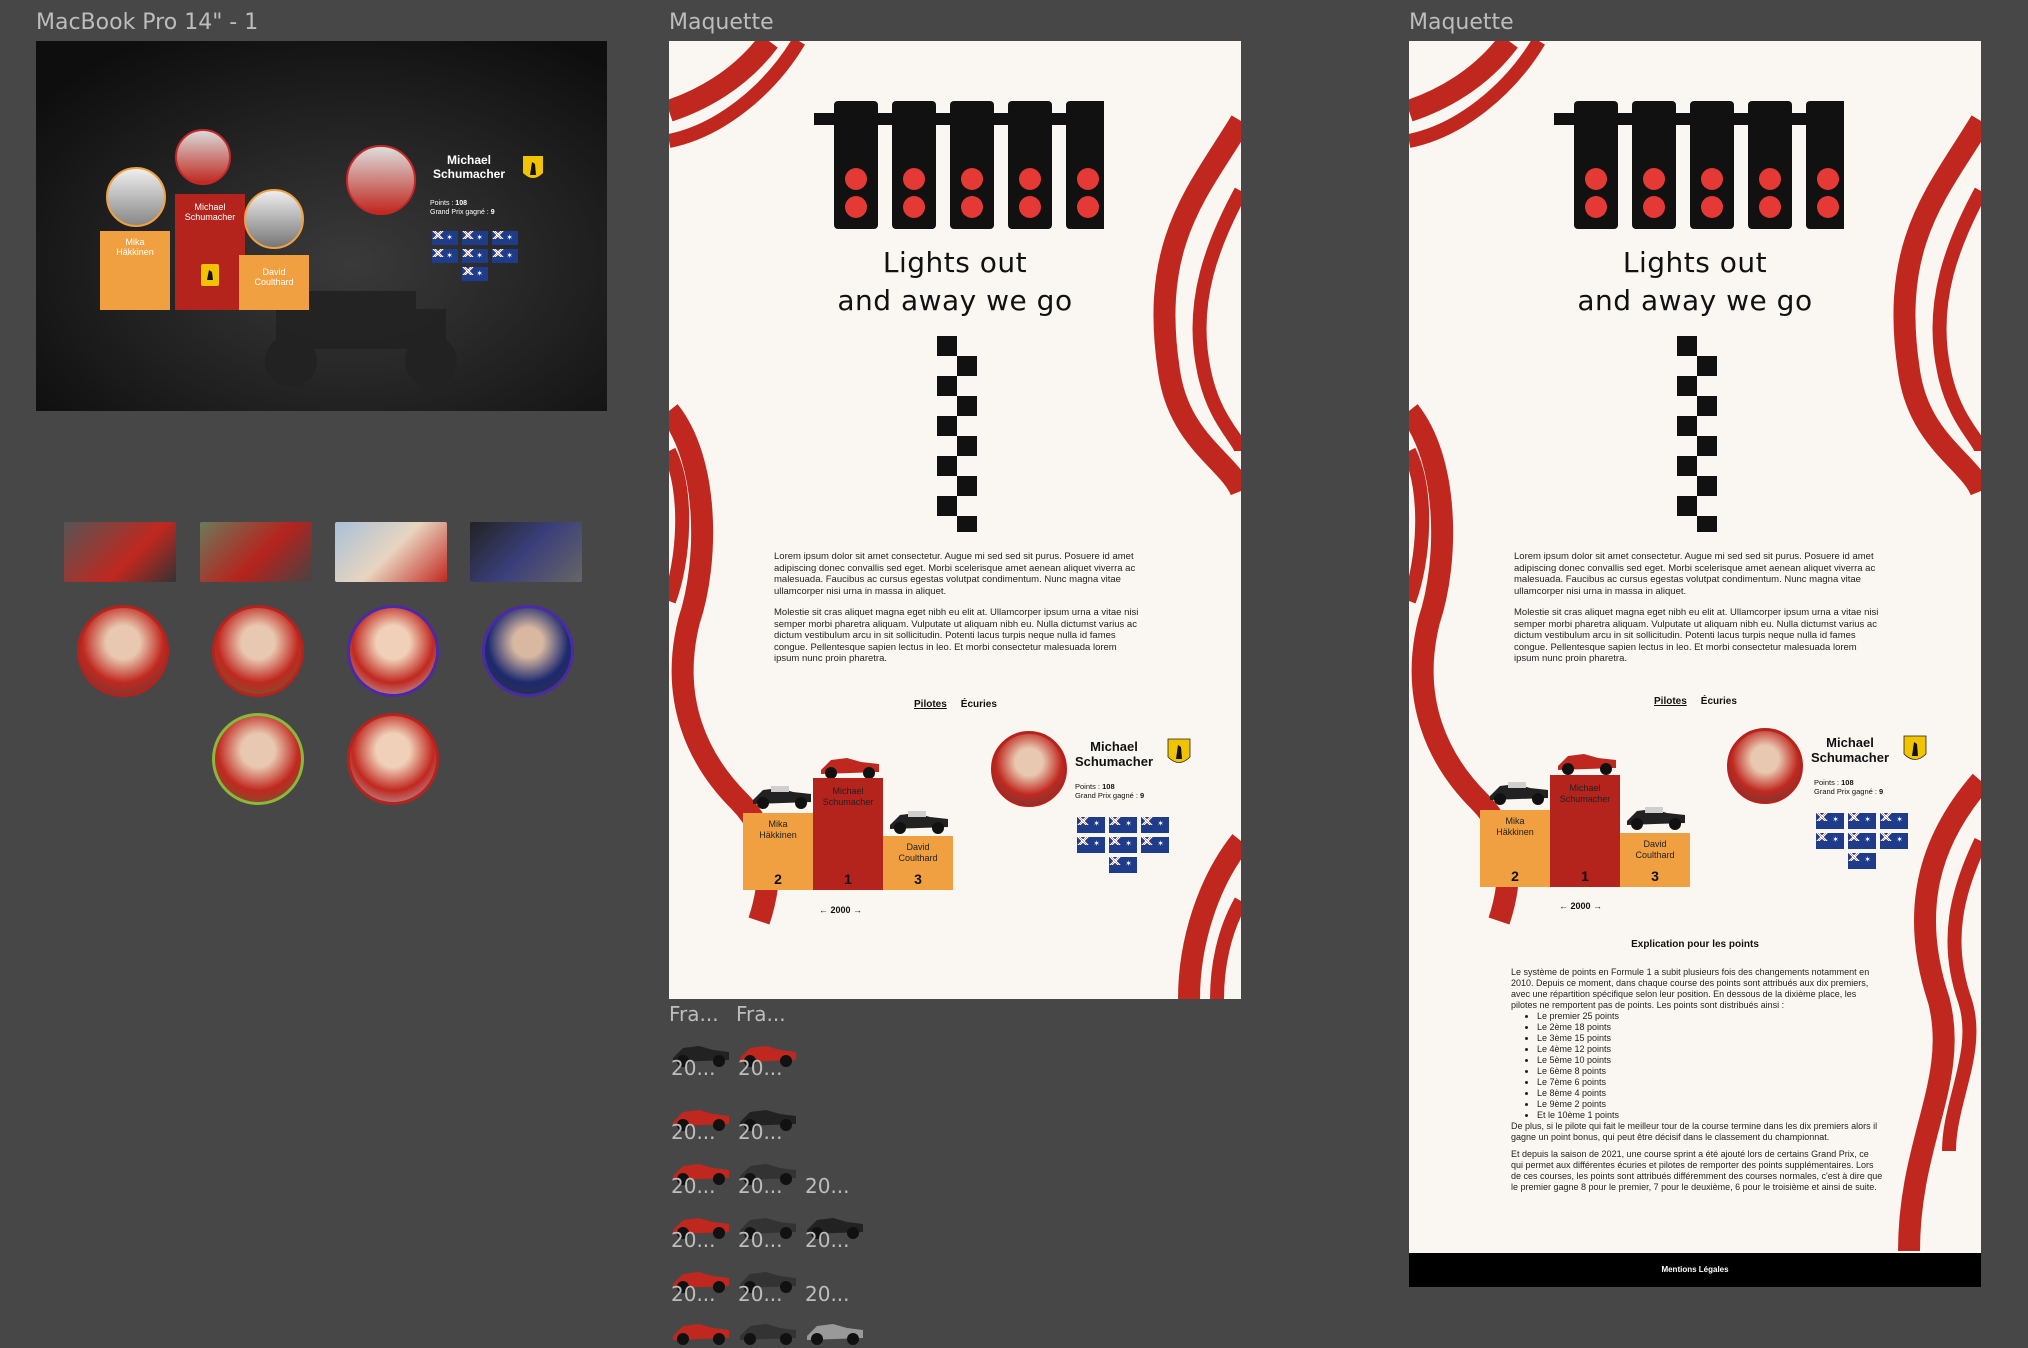  What do you see at coordinates (1655, 849) in the screenshot?
I see `podium-third-name: David Coulthard` at bounding box center [1655, 849].